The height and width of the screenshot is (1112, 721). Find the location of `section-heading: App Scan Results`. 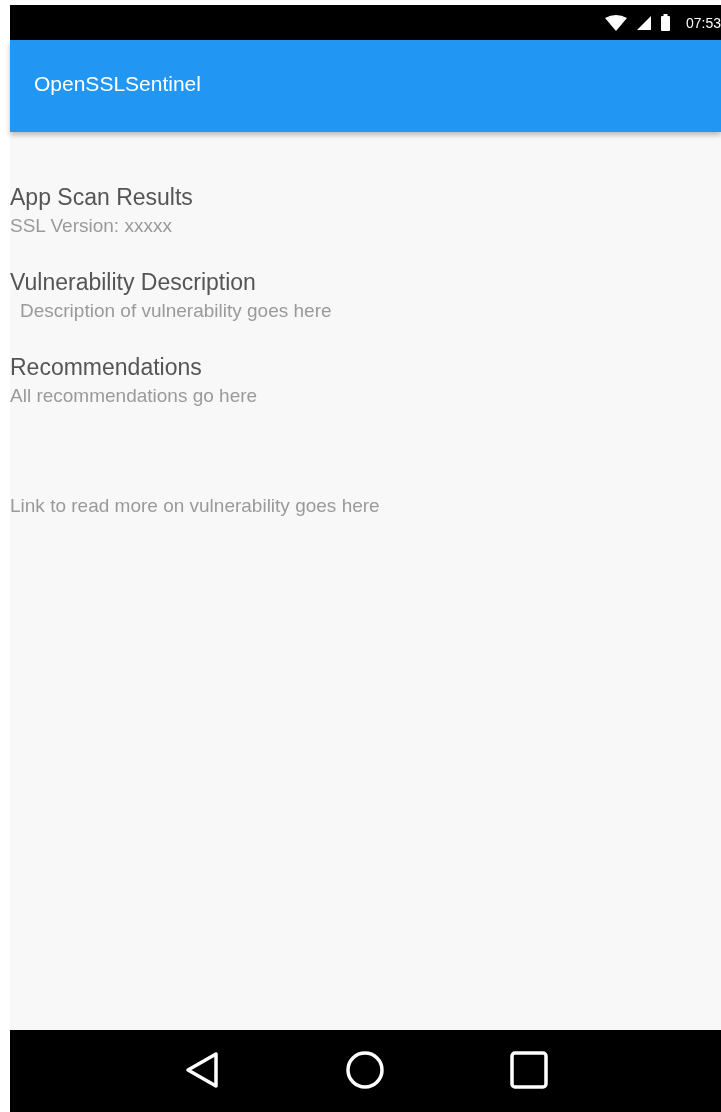

section-heading: App Scan Results is located at coordinates (102, 197).